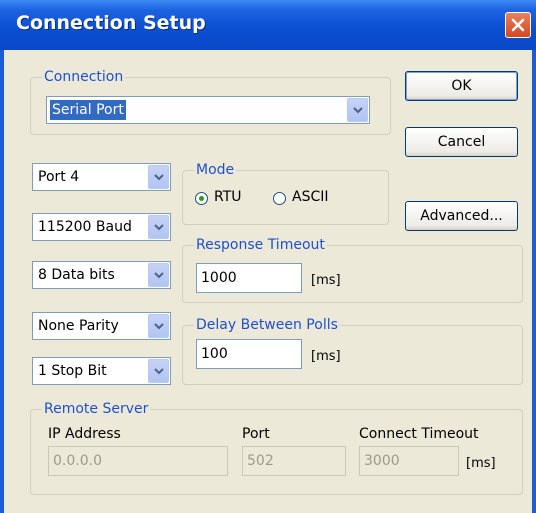 The width and height of the screenshot is (536, 513). What do you see at coordinates (409, 461) in the screenshot?
I see `connect-timeout-input: 3000` at bounding box center [409, 461].